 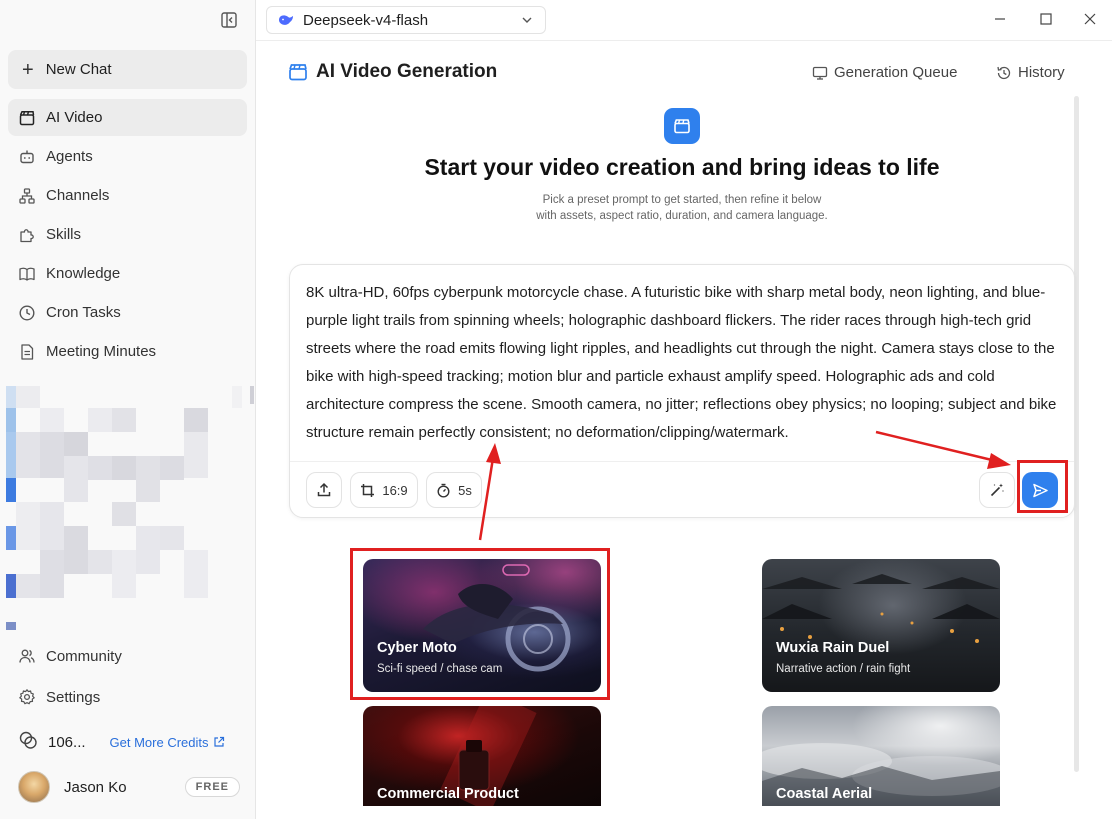 I want to click on avatar, so click(x=34, y=787).